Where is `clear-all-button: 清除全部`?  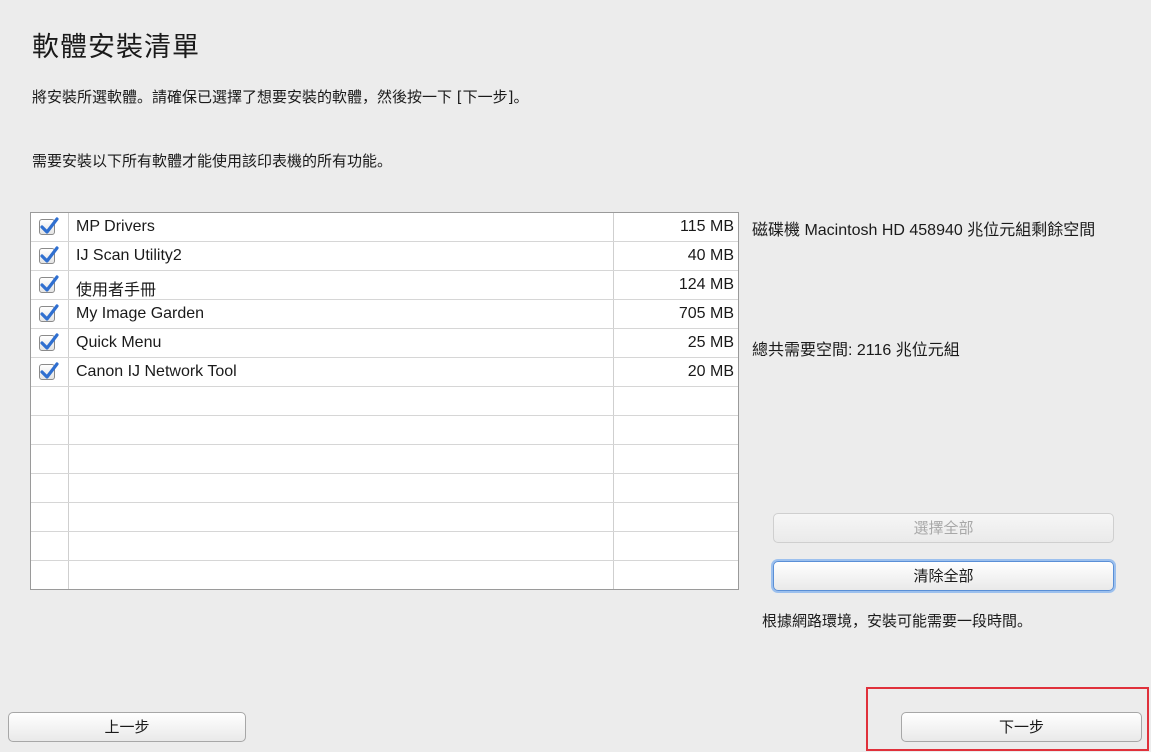 clear-all-button: 清除全部 is located at coordinates (943, 576).